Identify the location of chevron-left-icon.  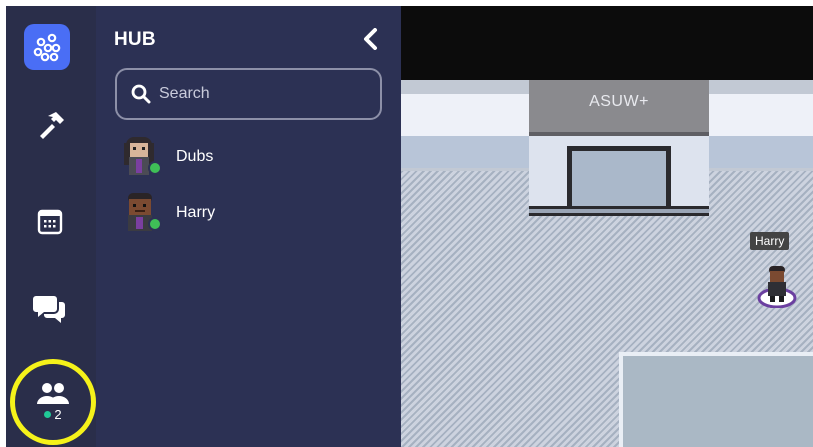
(370, 39).